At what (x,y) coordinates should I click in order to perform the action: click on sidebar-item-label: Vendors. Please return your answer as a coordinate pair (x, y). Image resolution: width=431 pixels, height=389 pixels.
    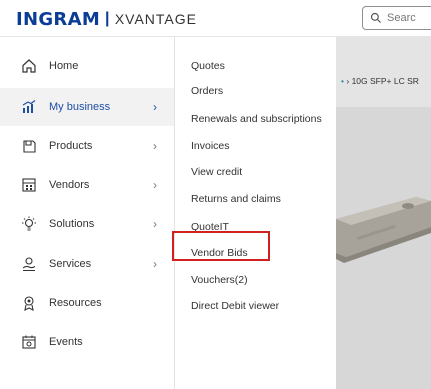
    Looking at the image, I should click on (69, 185).